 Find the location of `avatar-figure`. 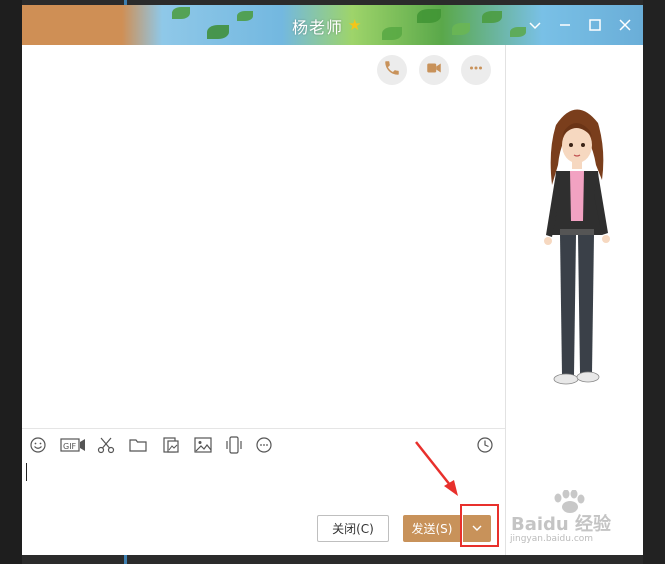

avatar-figure is located at coordinates (577, 247).